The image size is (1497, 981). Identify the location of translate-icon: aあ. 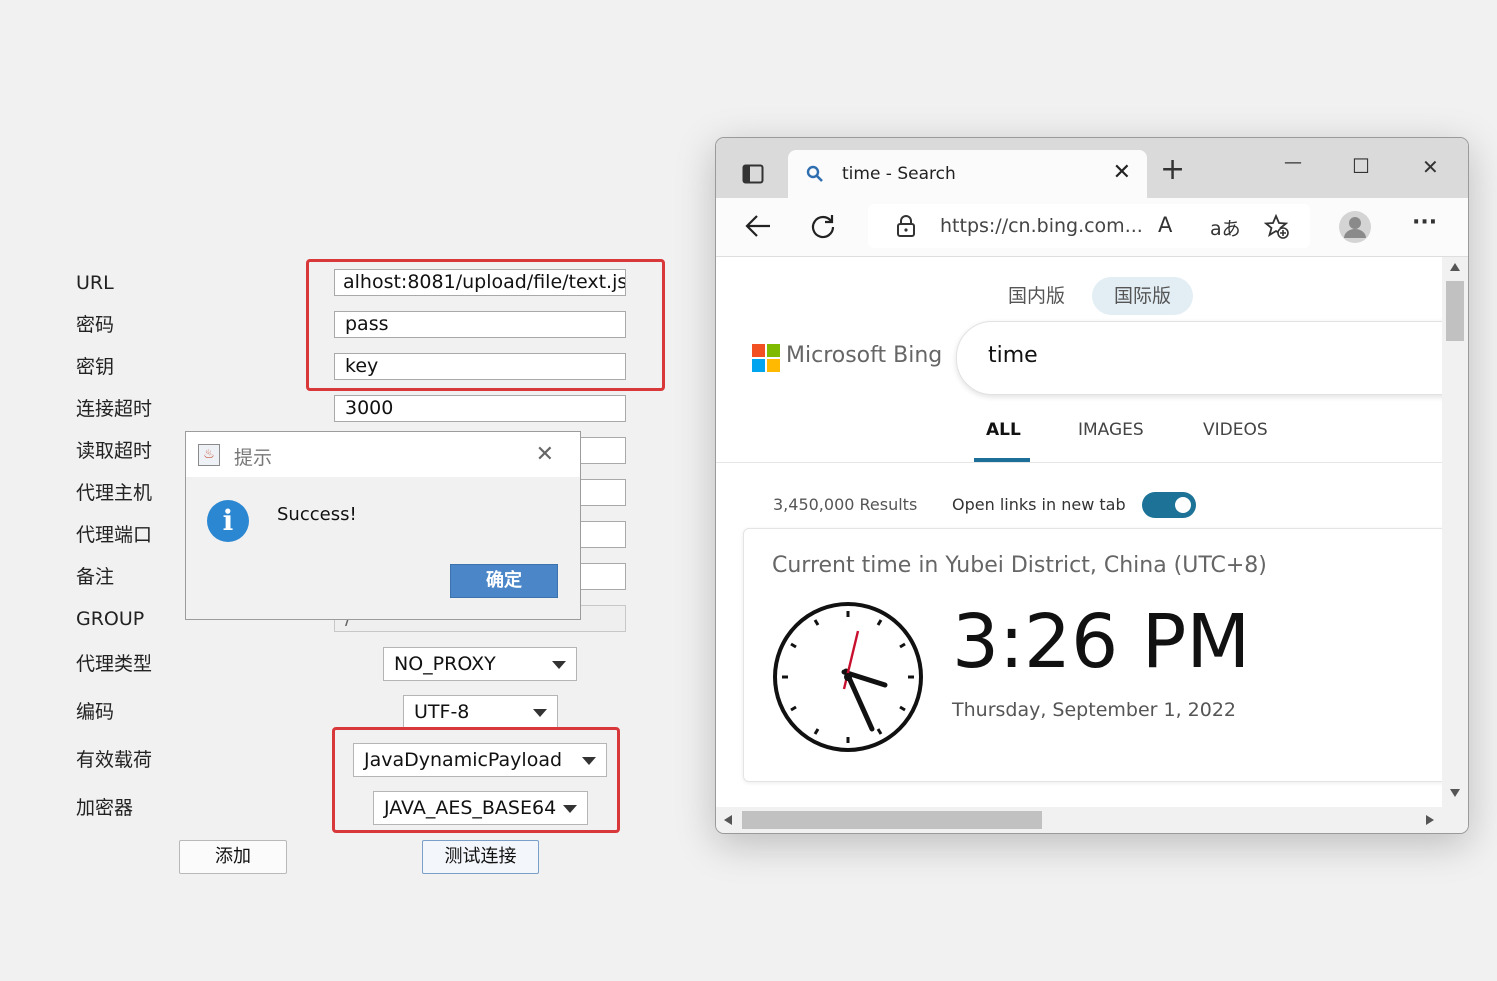
(1225, 227).